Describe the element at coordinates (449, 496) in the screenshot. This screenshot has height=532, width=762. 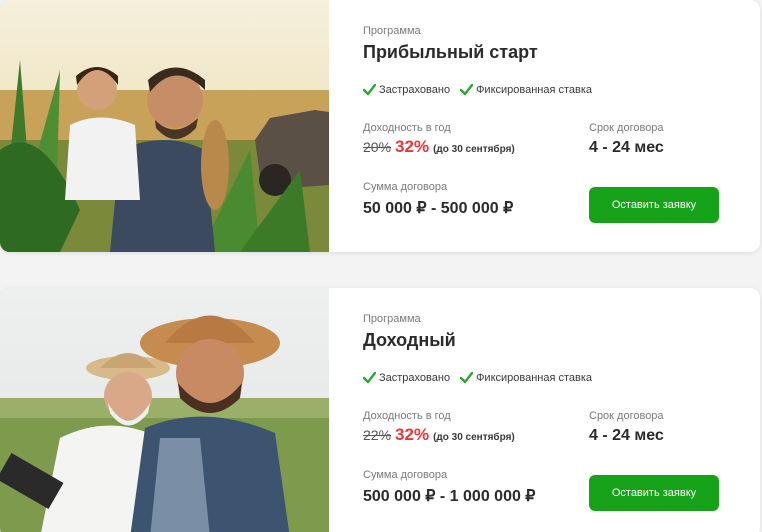
I see `sum-value: 500 000 ₽ - 1 000 000 ₽` at that location.